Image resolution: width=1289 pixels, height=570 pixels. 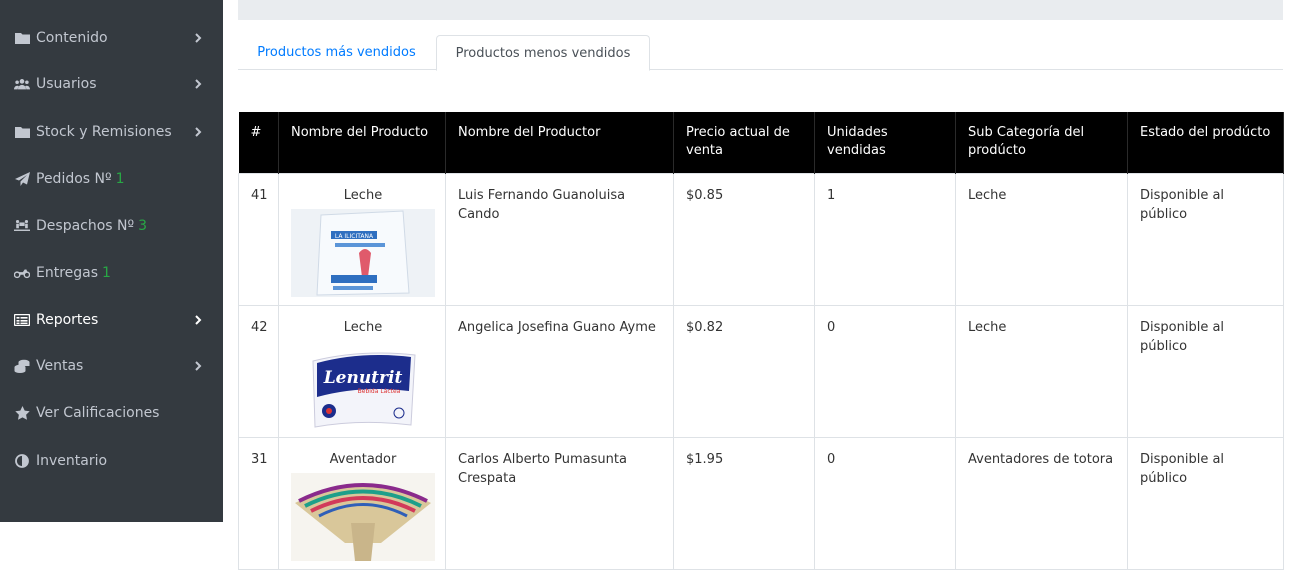 I want to click on tab-productos-menos-vendidos: Productos menos vendidos, so click(x=543, y=53).